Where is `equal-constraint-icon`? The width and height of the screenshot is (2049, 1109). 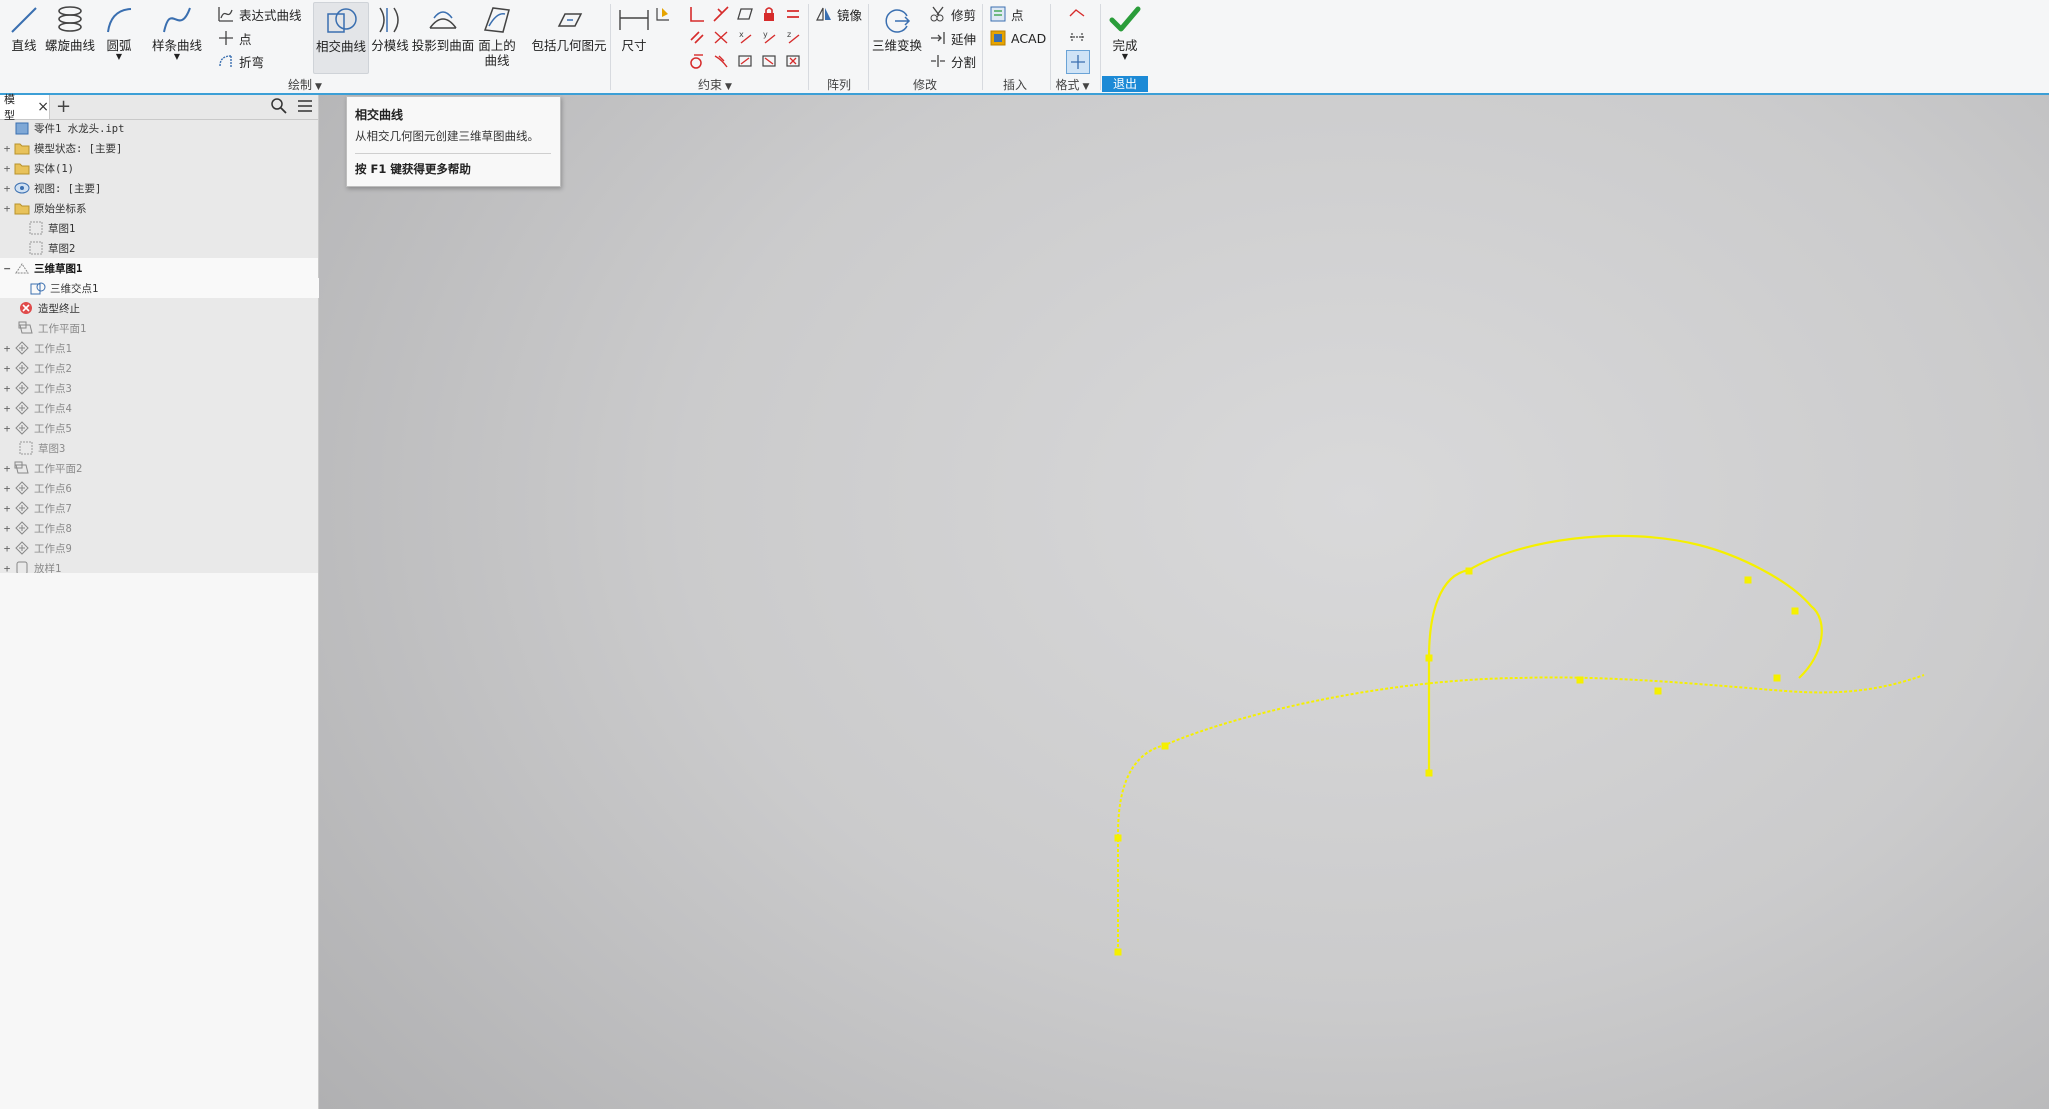
equal-constraint-icon is located at coordinates (793, 14).